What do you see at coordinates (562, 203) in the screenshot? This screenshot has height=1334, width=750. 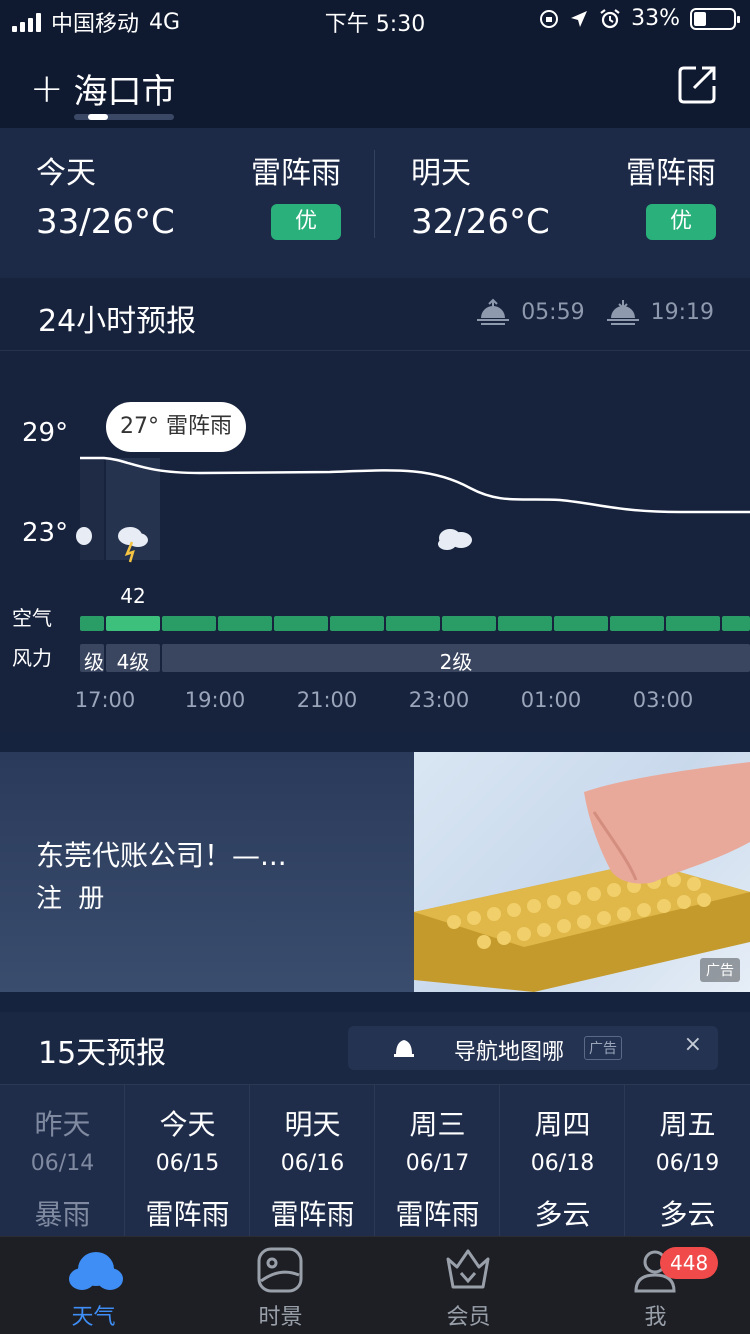 I see `tomorrow-card: 明天 雷阵雨 32/26°C 优` at bounding box center [562, 203].